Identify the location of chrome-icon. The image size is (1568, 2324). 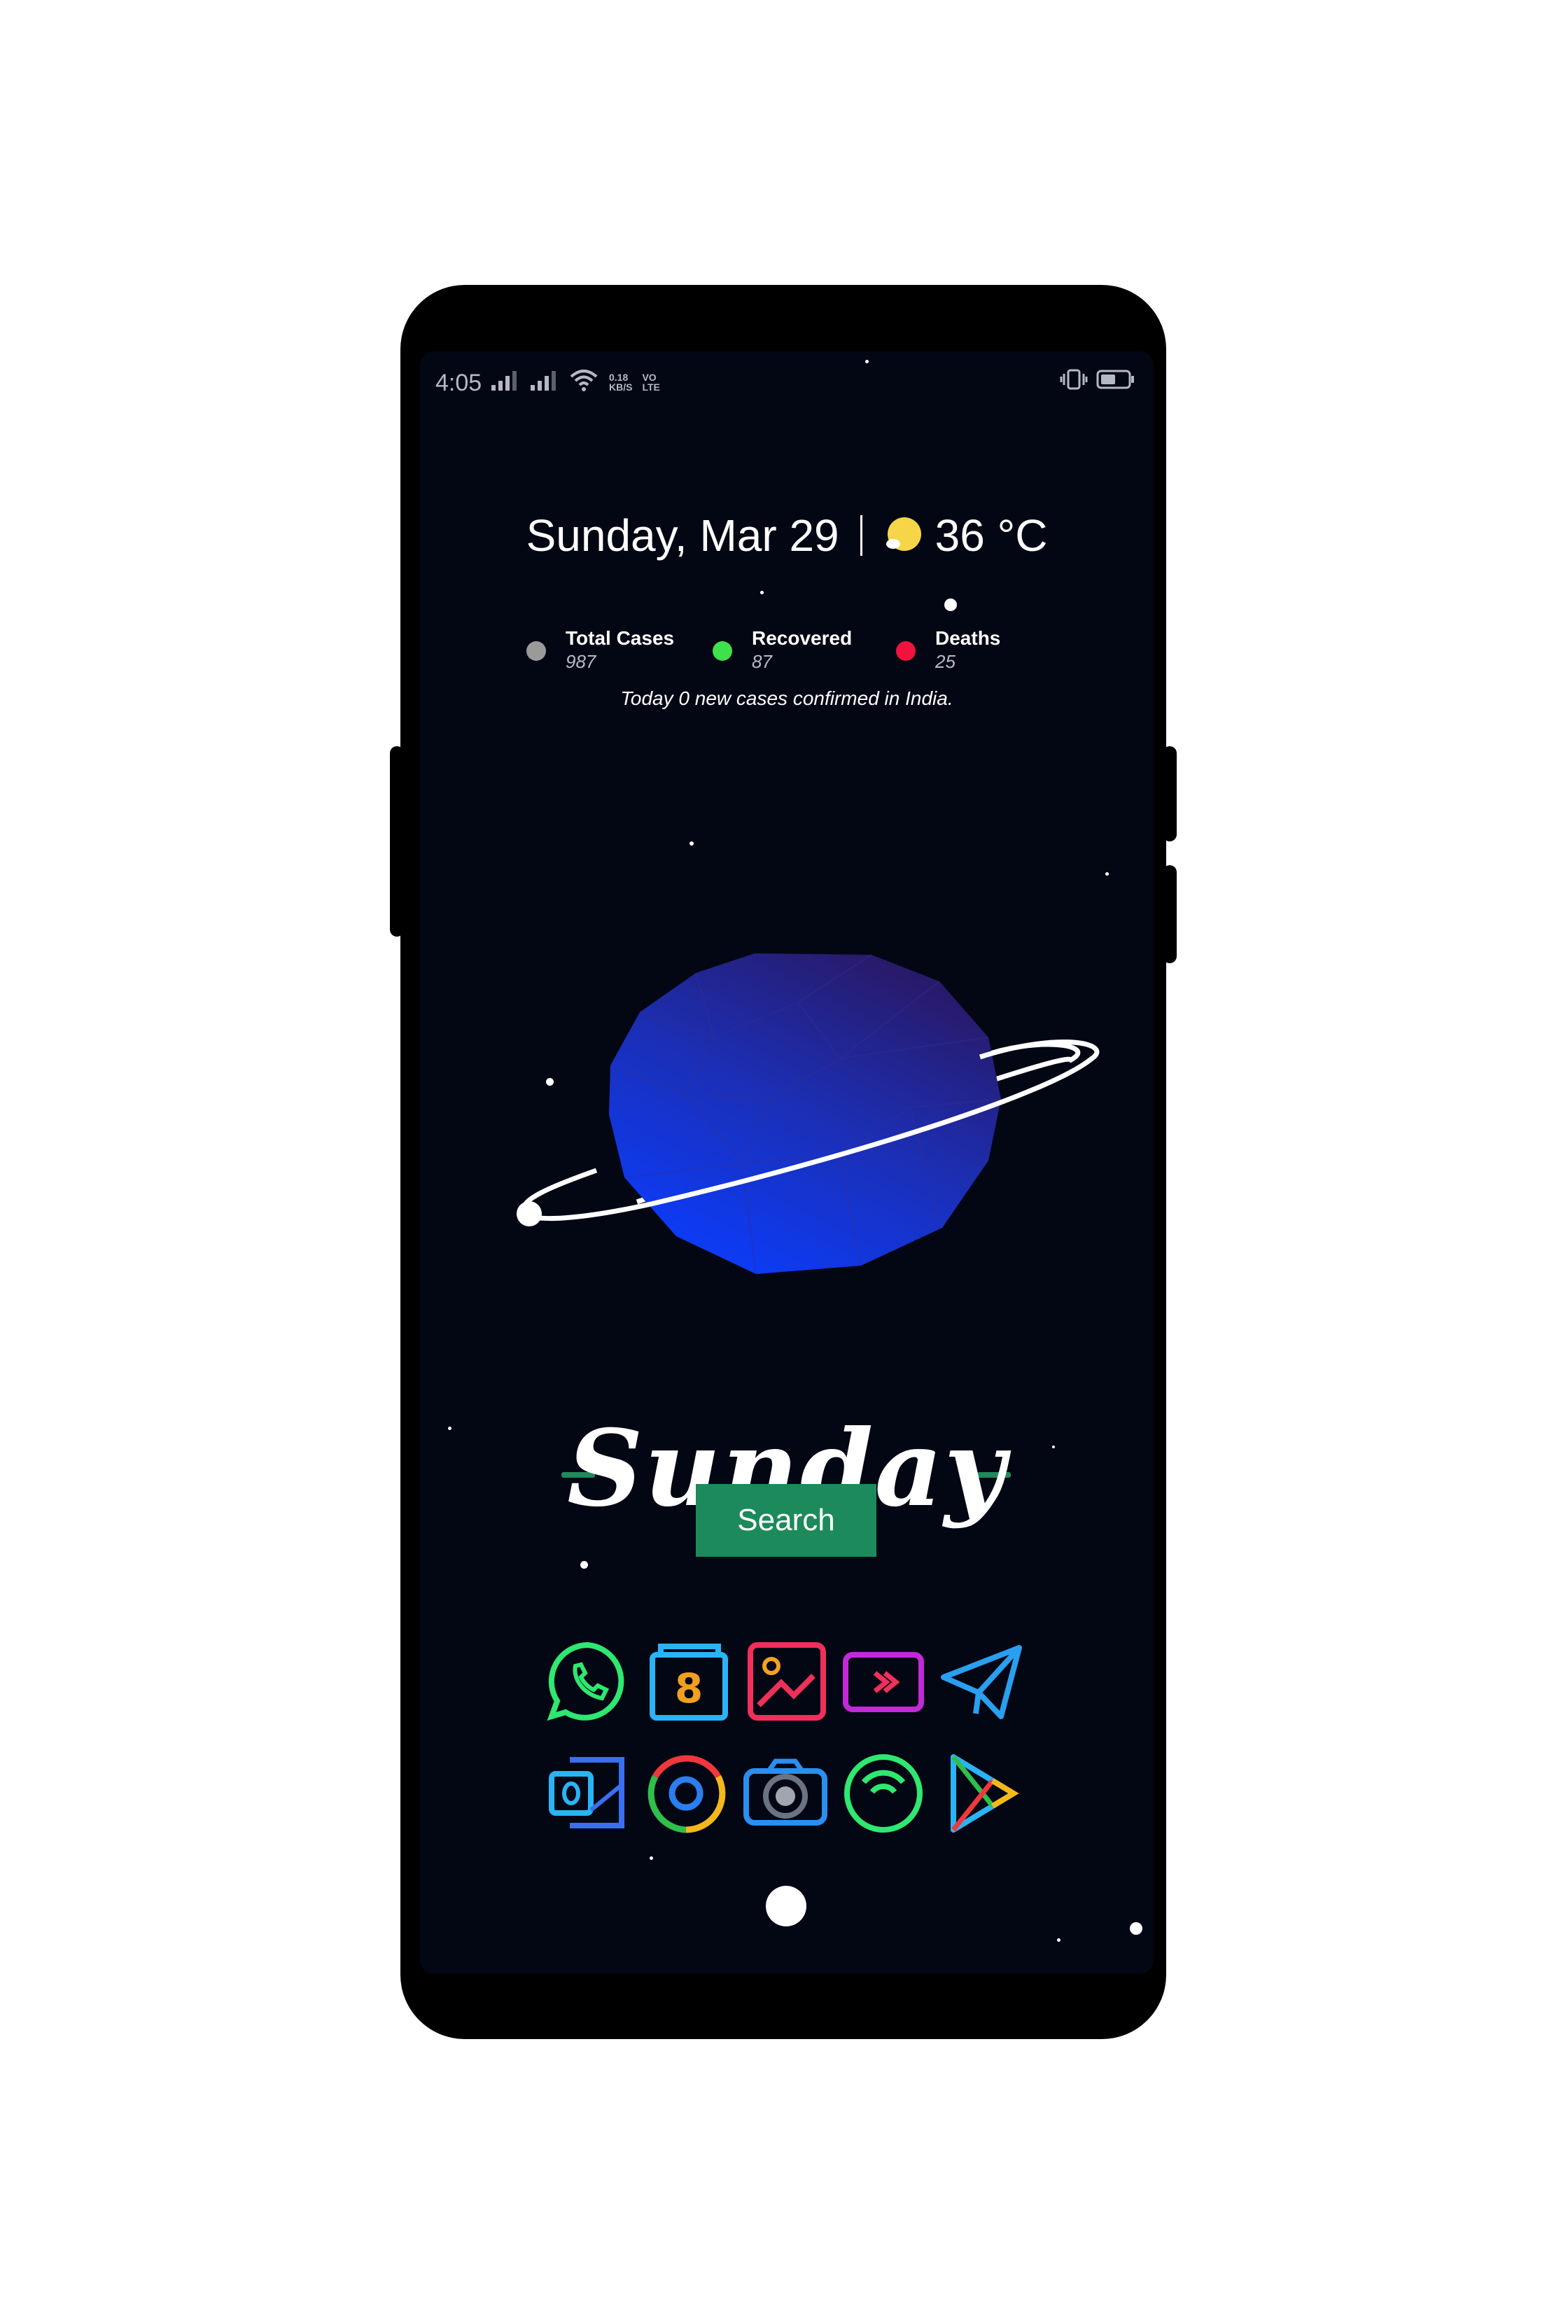
(686, 1793).